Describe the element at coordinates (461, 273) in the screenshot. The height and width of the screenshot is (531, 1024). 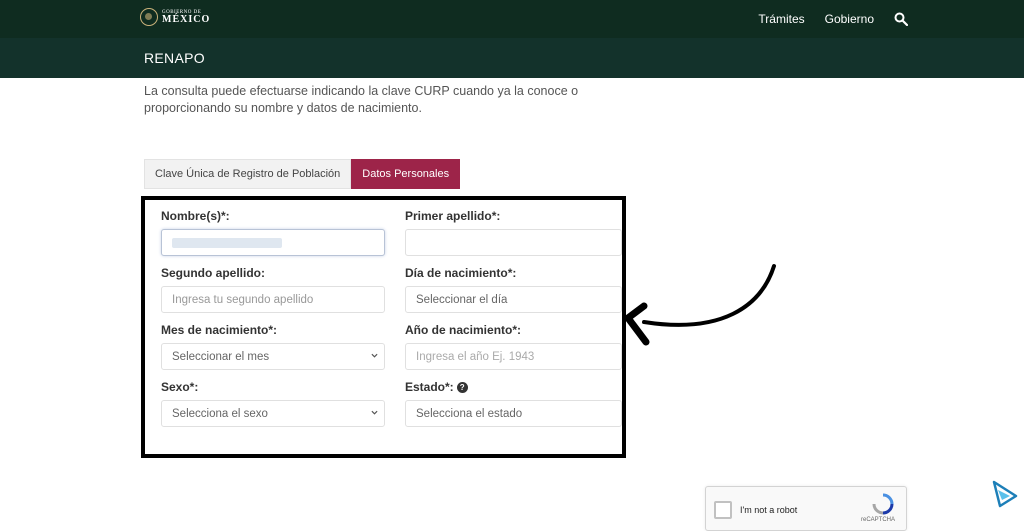
I see `dia-nacimiento-label: Día de nacimiento*:` at that location.